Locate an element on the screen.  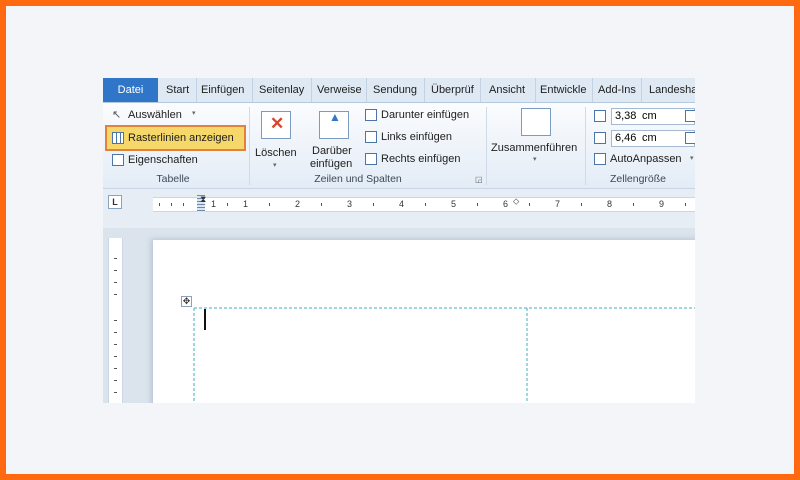
ruler-indent-marker-icon: ⧗ is located at coordinates (203, 199).